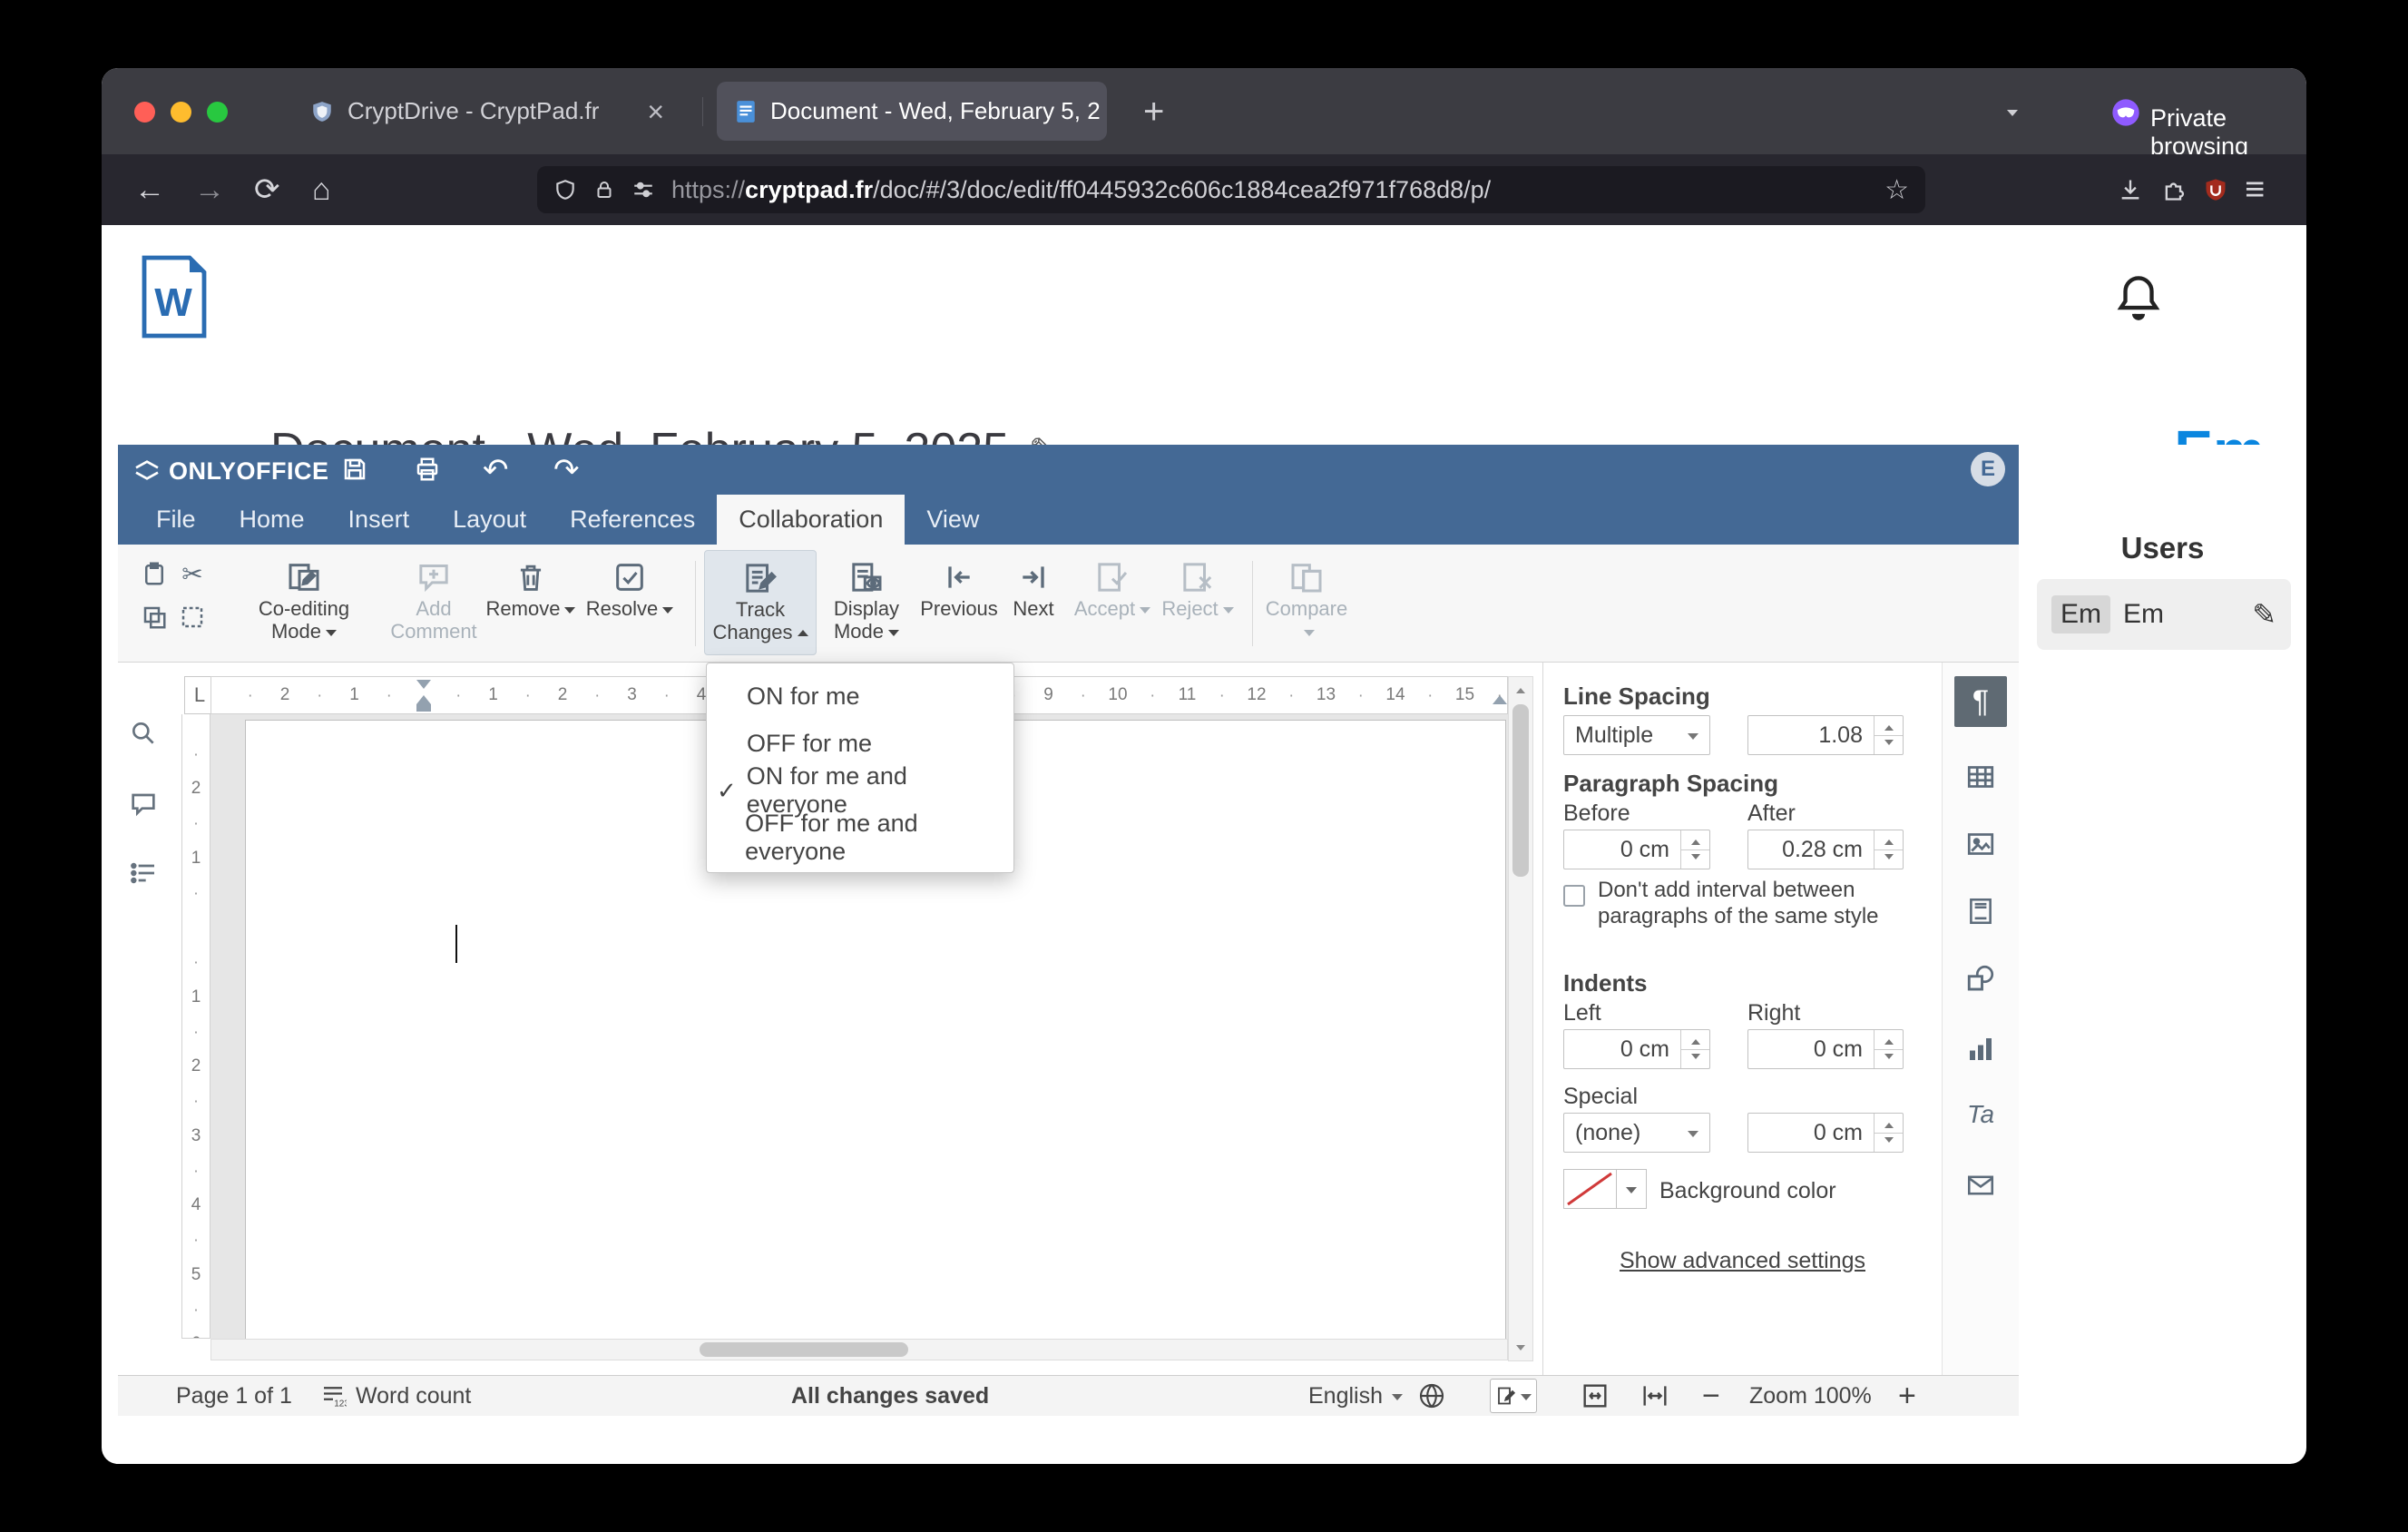  What do you see at coordinates (424, 708) in the screenshot?
I see `left-indent-marker` at bounding box center [424, 708].